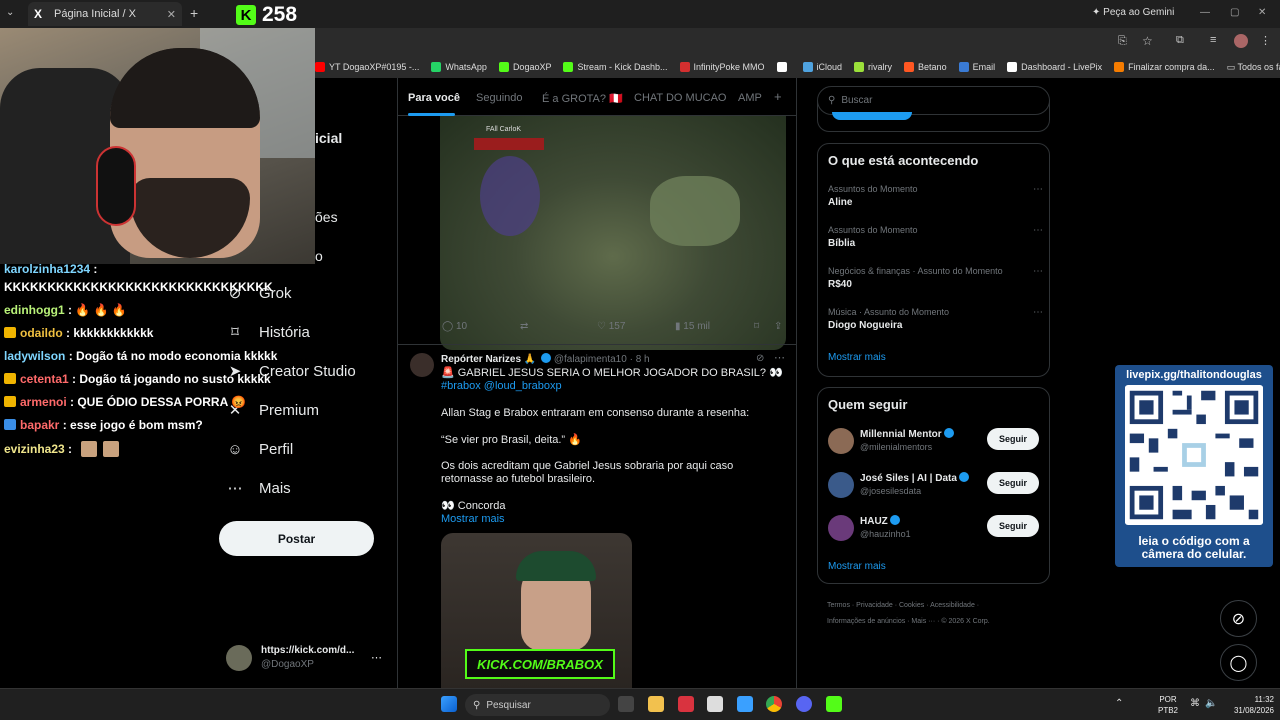  Describe the element at coordinates (326, 217) in the screenshot. I see `nav-notifications-partial: ões` at that location.